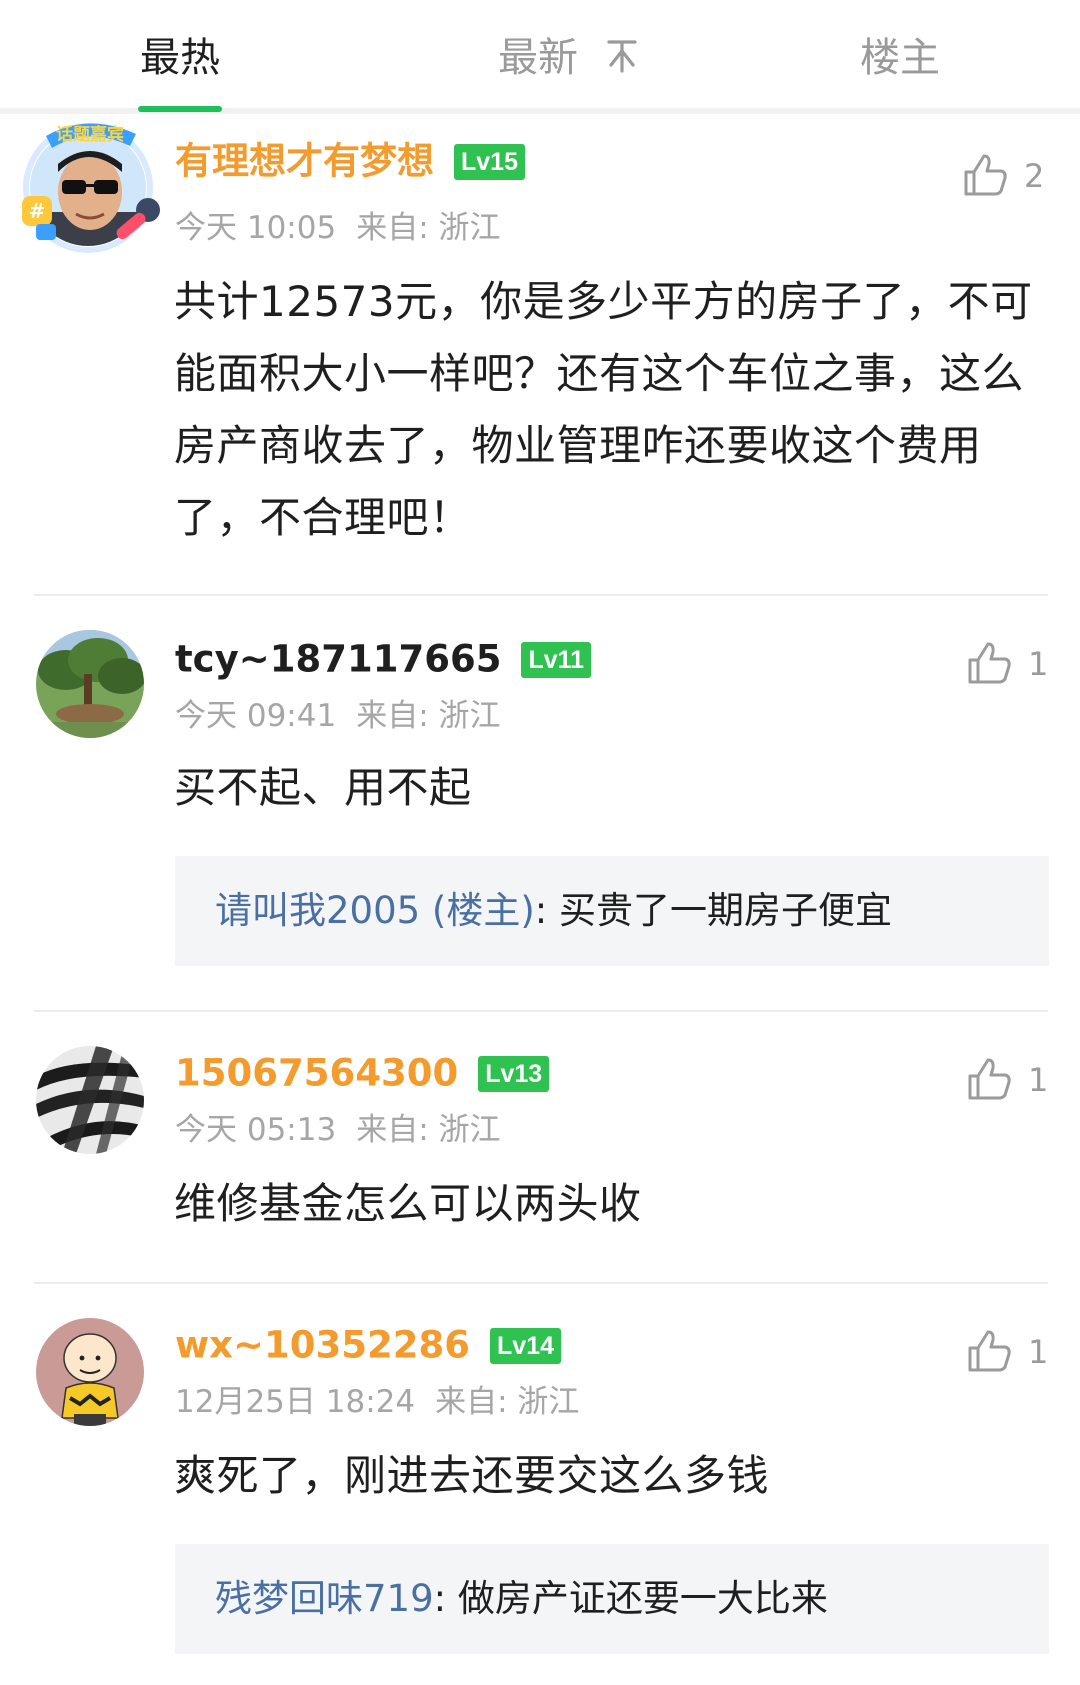 This screenshot has height=1685, width=1080. Describe the element at coordinates (323, 1345) in the screenshot. I see `username-text: wx~10352286` at that location.